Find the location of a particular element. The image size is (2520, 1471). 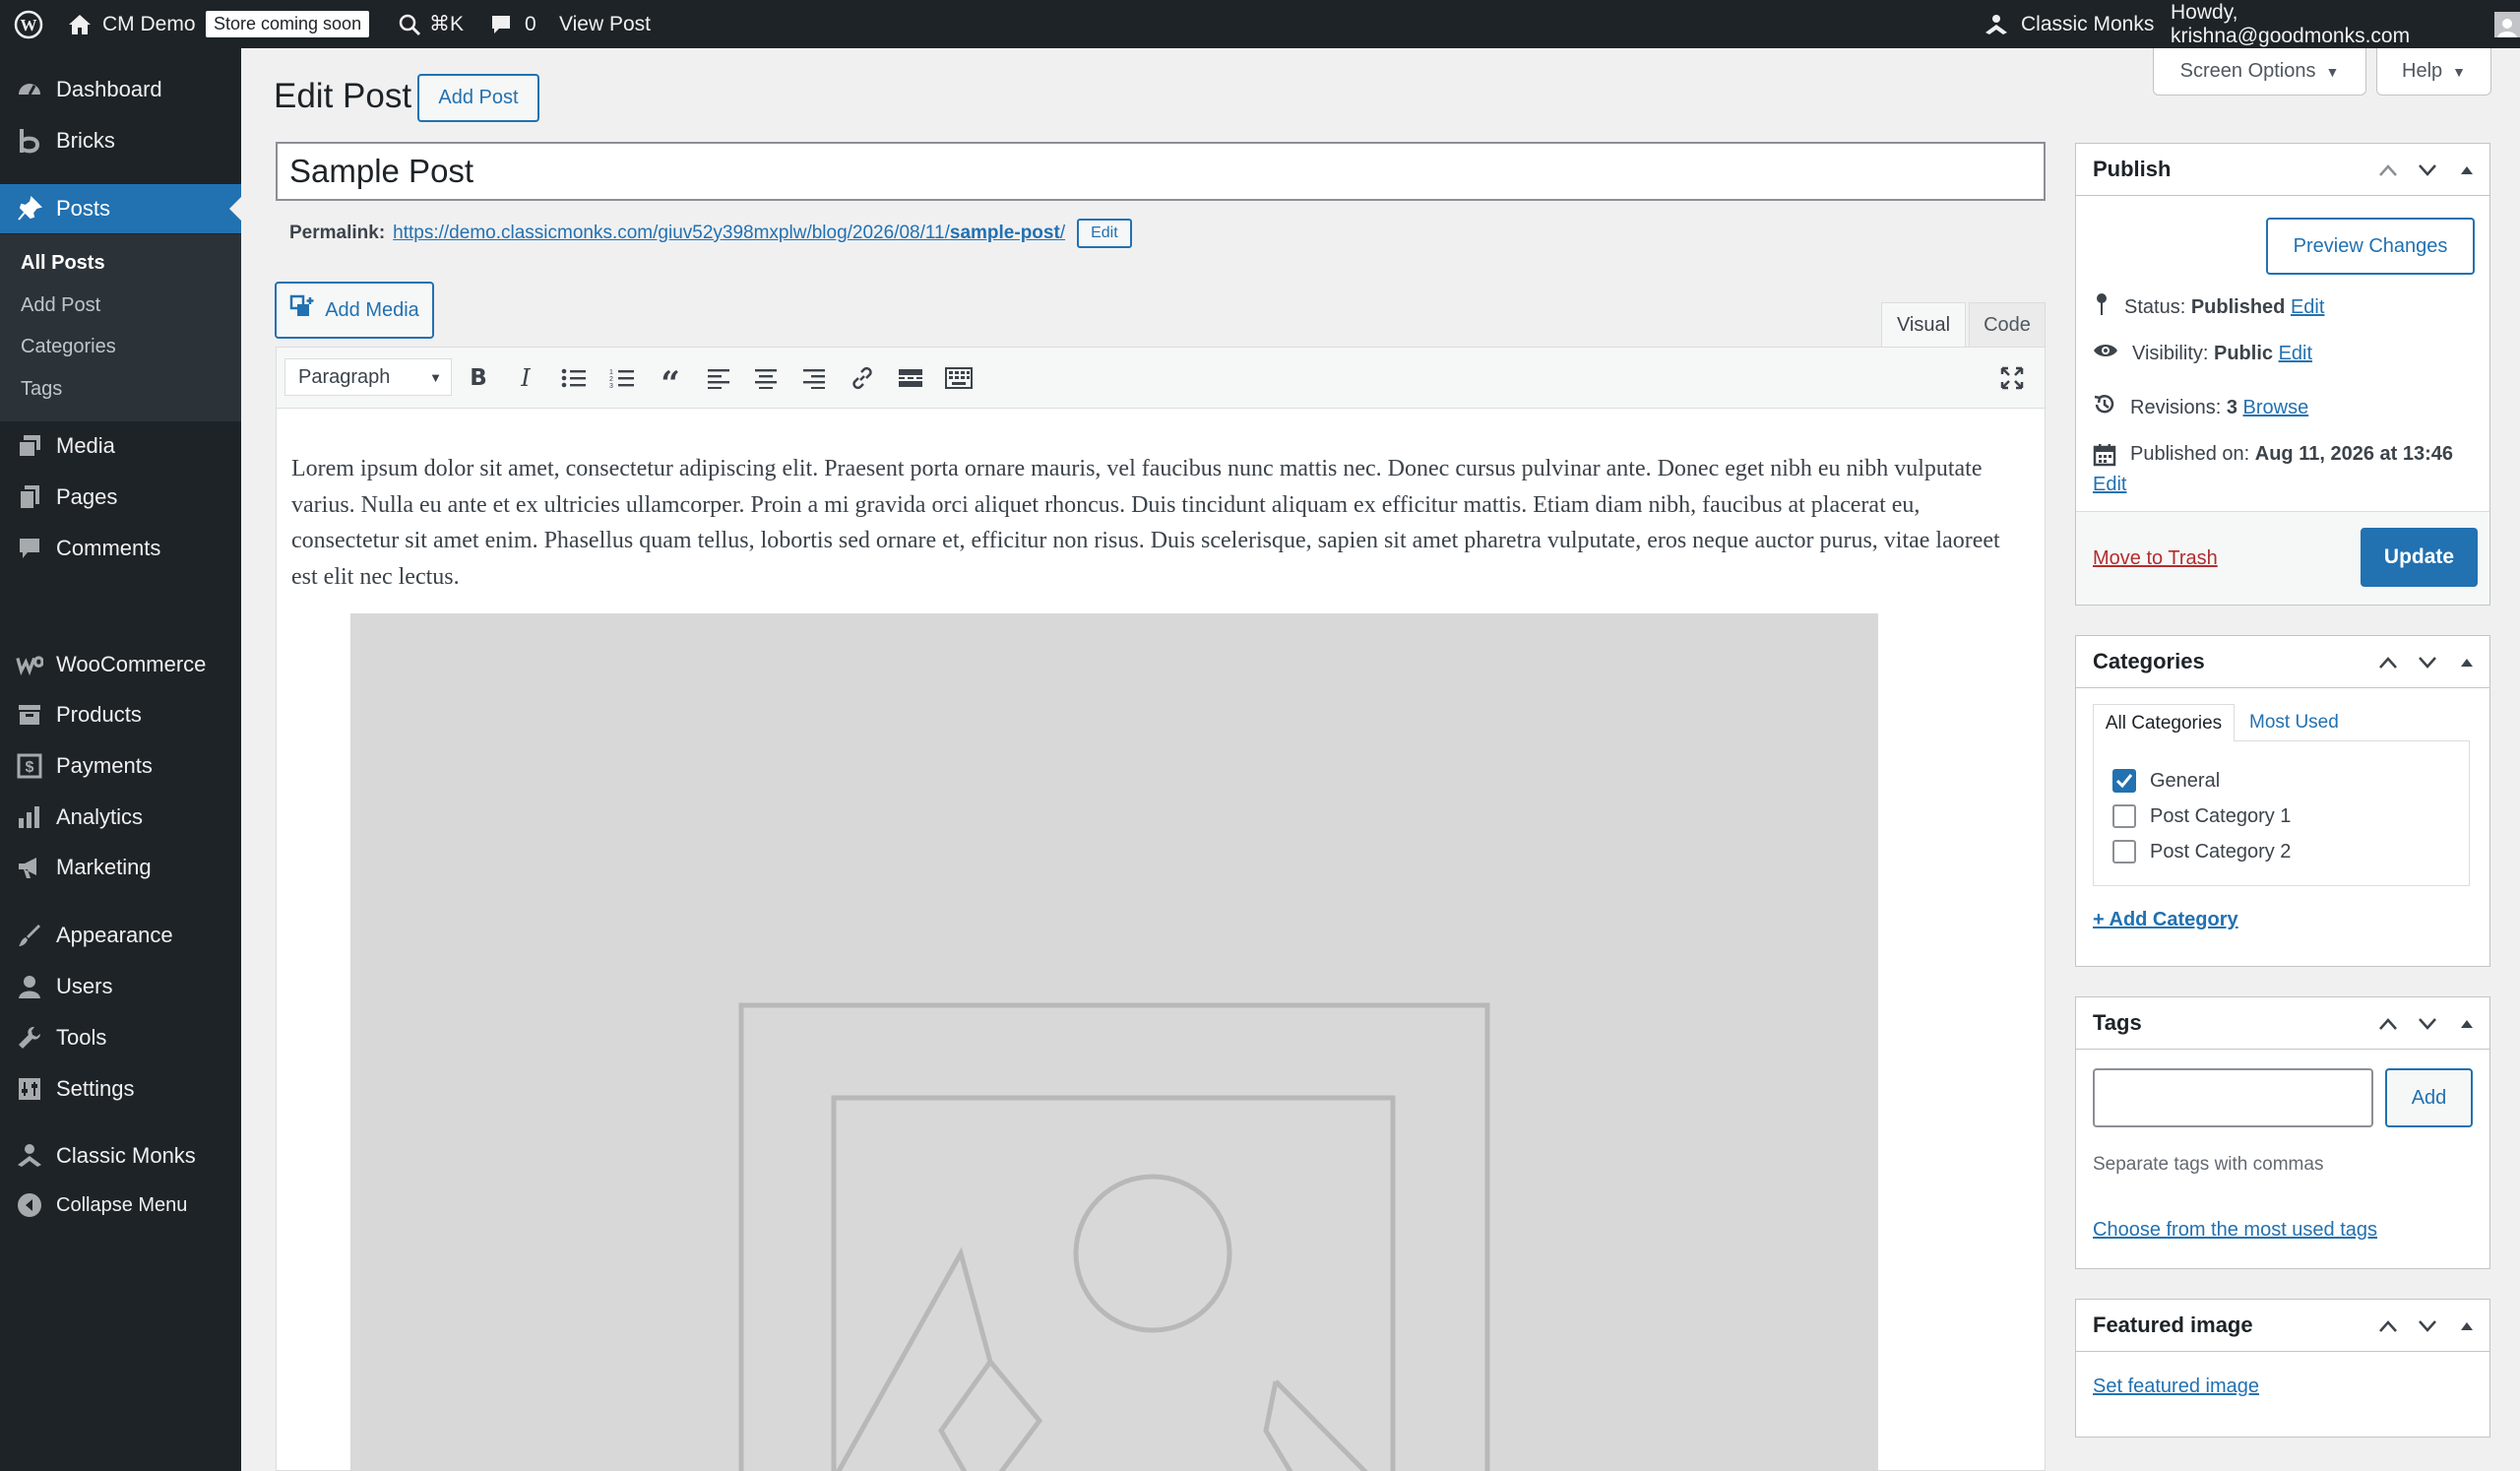

bulleted-list-icon is located at coordinates (574, 378).